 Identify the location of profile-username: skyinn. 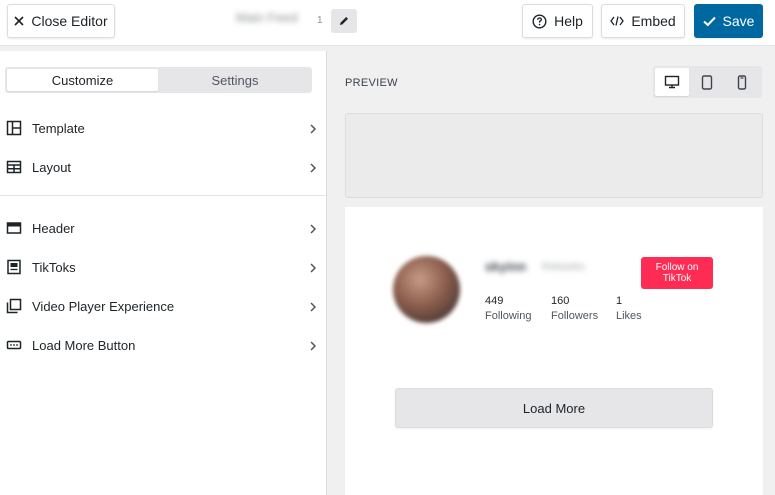
(506, 266).